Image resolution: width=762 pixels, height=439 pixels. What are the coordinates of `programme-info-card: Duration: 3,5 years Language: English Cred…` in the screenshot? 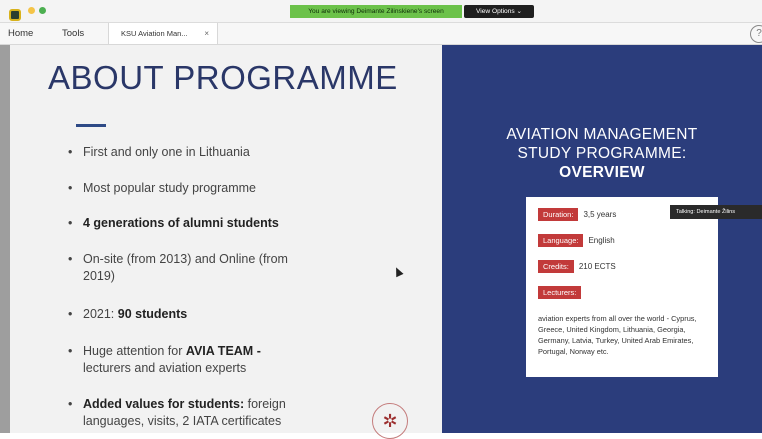 It's located at (622, 287).